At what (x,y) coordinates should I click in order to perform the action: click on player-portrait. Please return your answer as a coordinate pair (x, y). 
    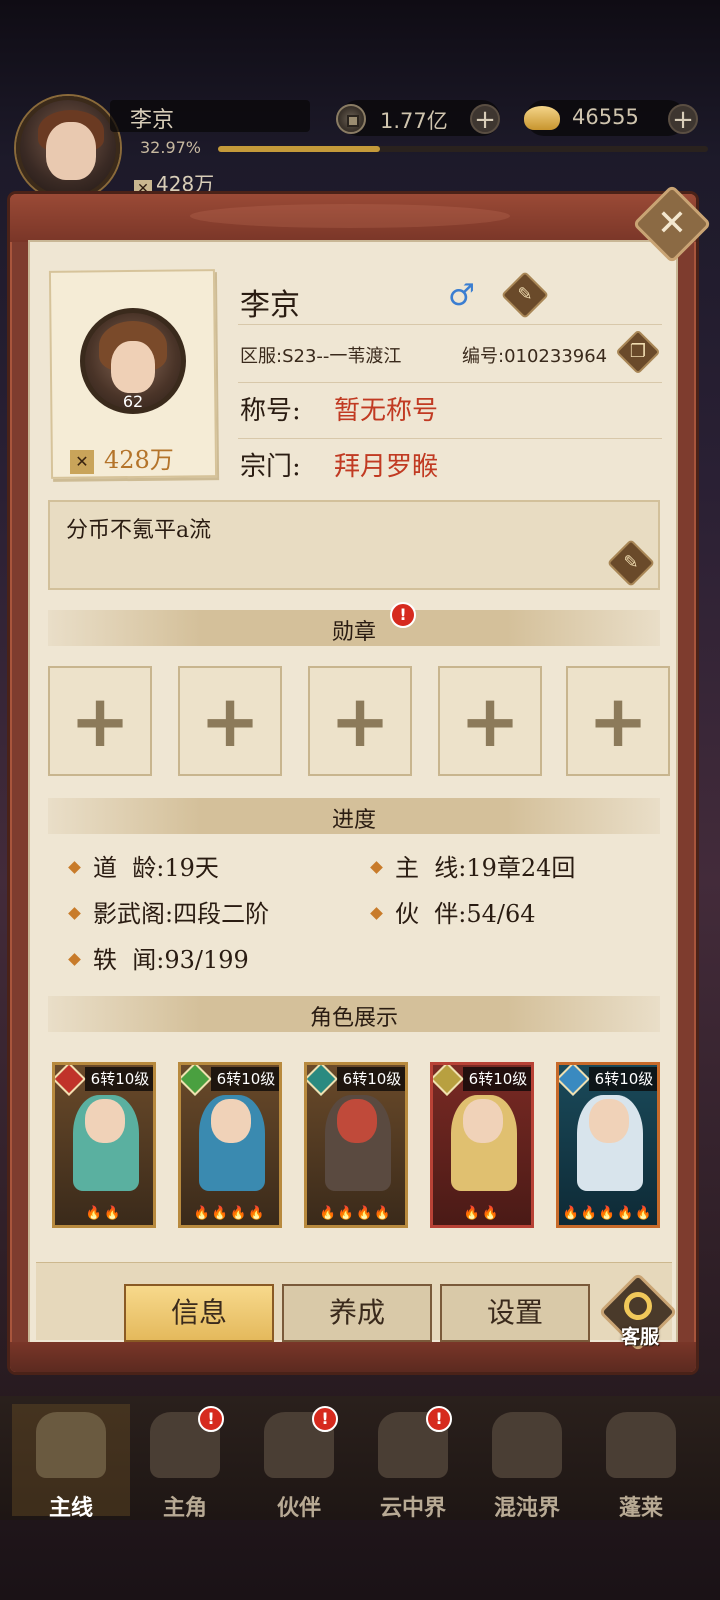
    Looking at the image, I should click on (68, 148).